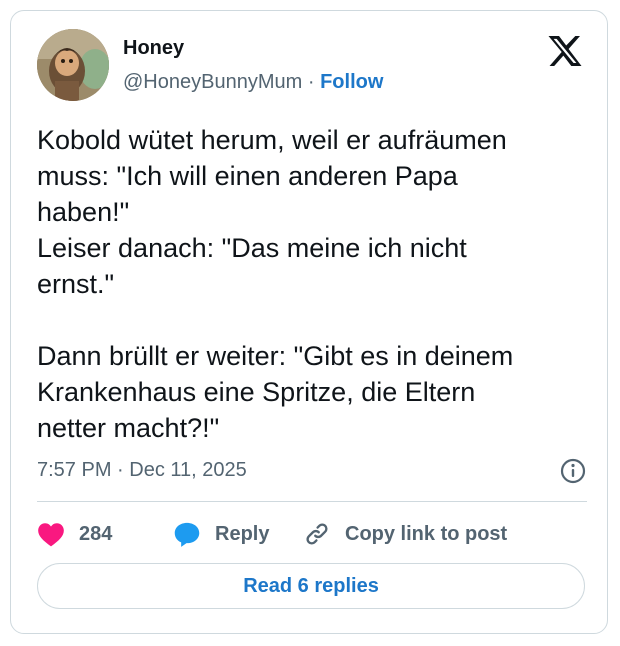 Image resolution: width=620 pixels, height=646 pixels. I want to click on author-name: Honey, so click(153, 48).